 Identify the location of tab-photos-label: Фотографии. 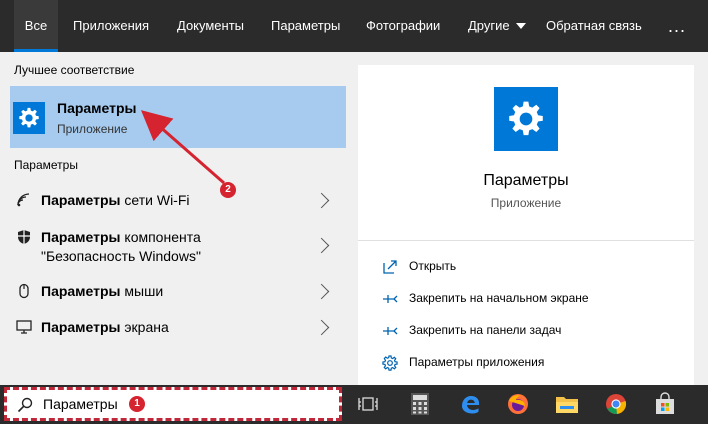
(403, 25).